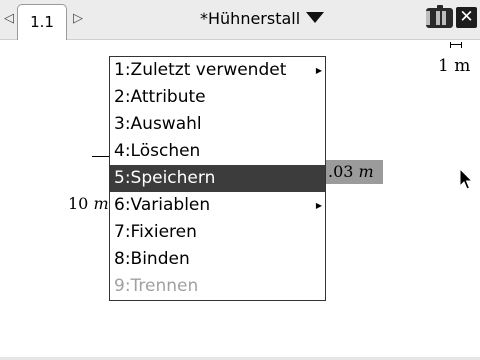 This screenshot has height=360, width=480. I want to click on menu-item-binden: 8:Binden, so click(217, 259).